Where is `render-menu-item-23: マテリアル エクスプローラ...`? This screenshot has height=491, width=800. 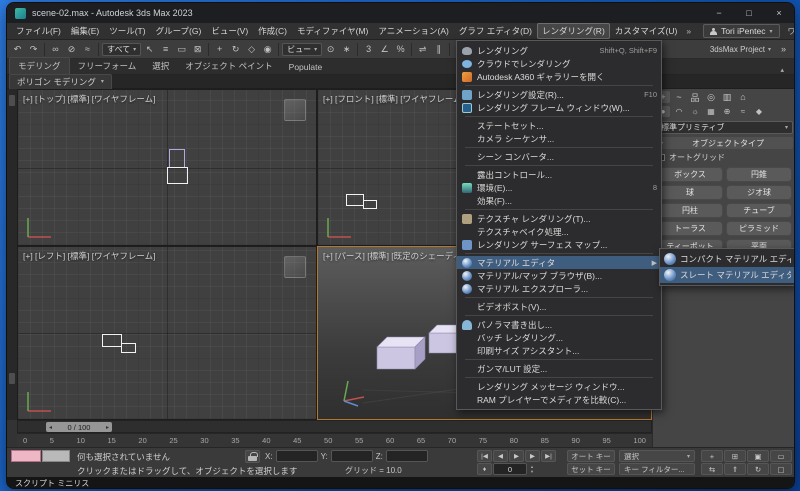 render-menu-item-23: マテリアル エクスプローラ... is located at coordinates (559, 288).